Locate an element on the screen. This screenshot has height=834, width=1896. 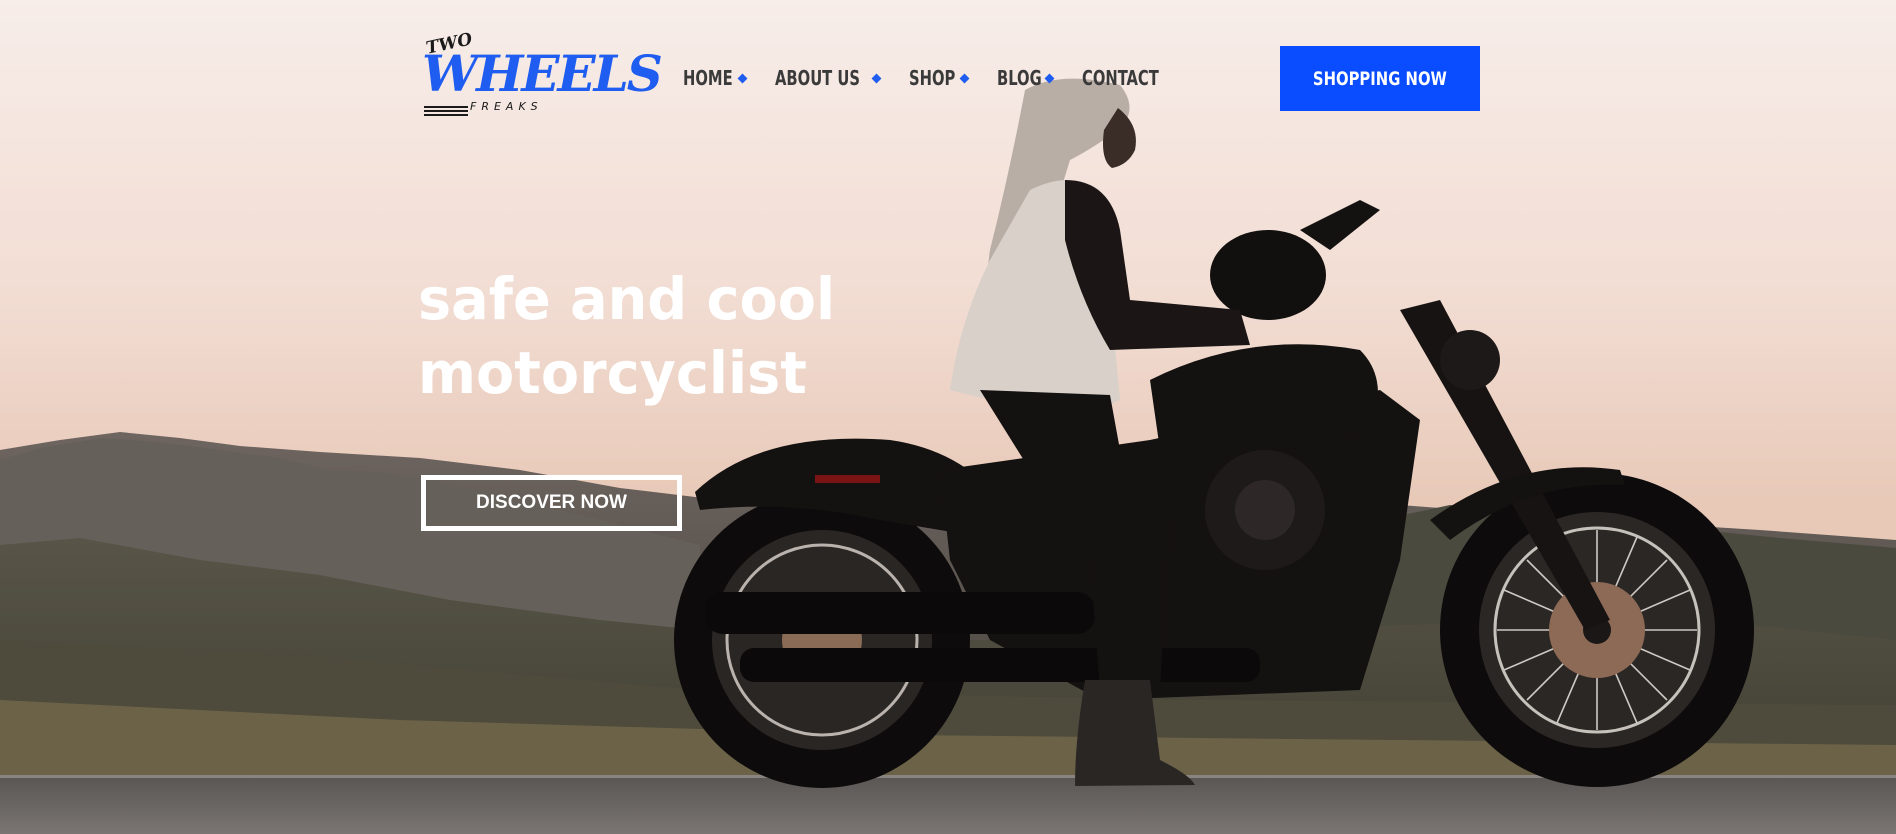
logo-speed-lines is located at coordinates (446, 112).